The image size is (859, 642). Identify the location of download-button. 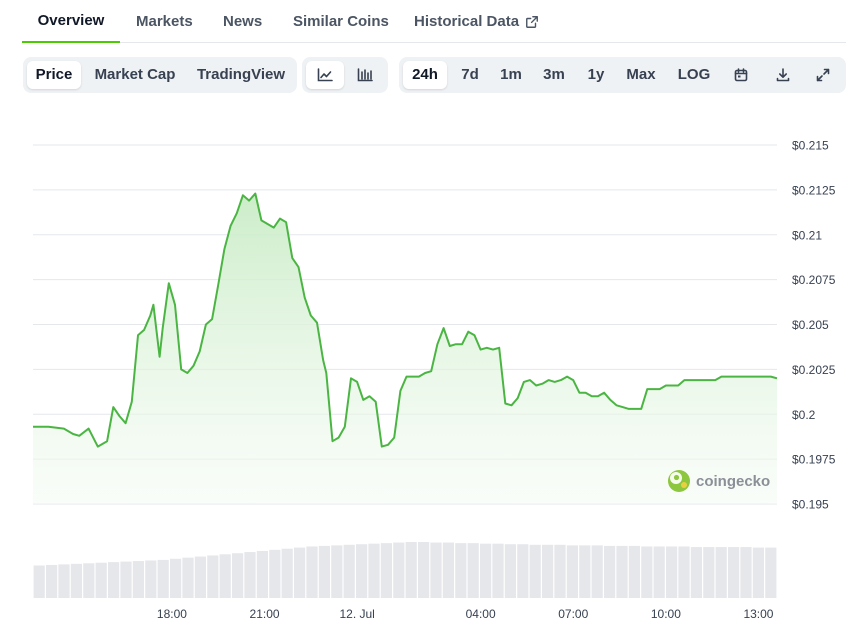
(783, 75).